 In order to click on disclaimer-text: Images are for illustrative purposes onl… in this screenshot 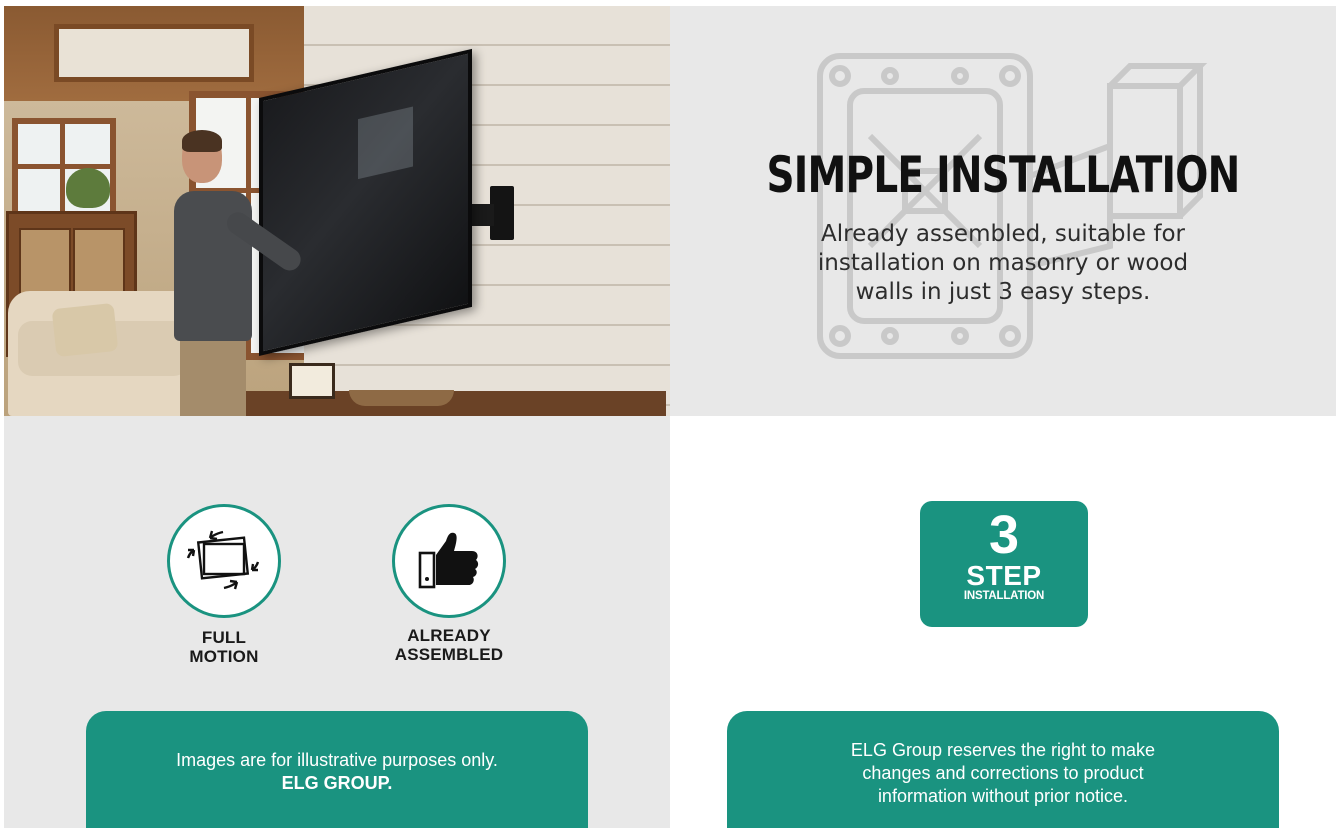, I will do `click(337, 760)`.